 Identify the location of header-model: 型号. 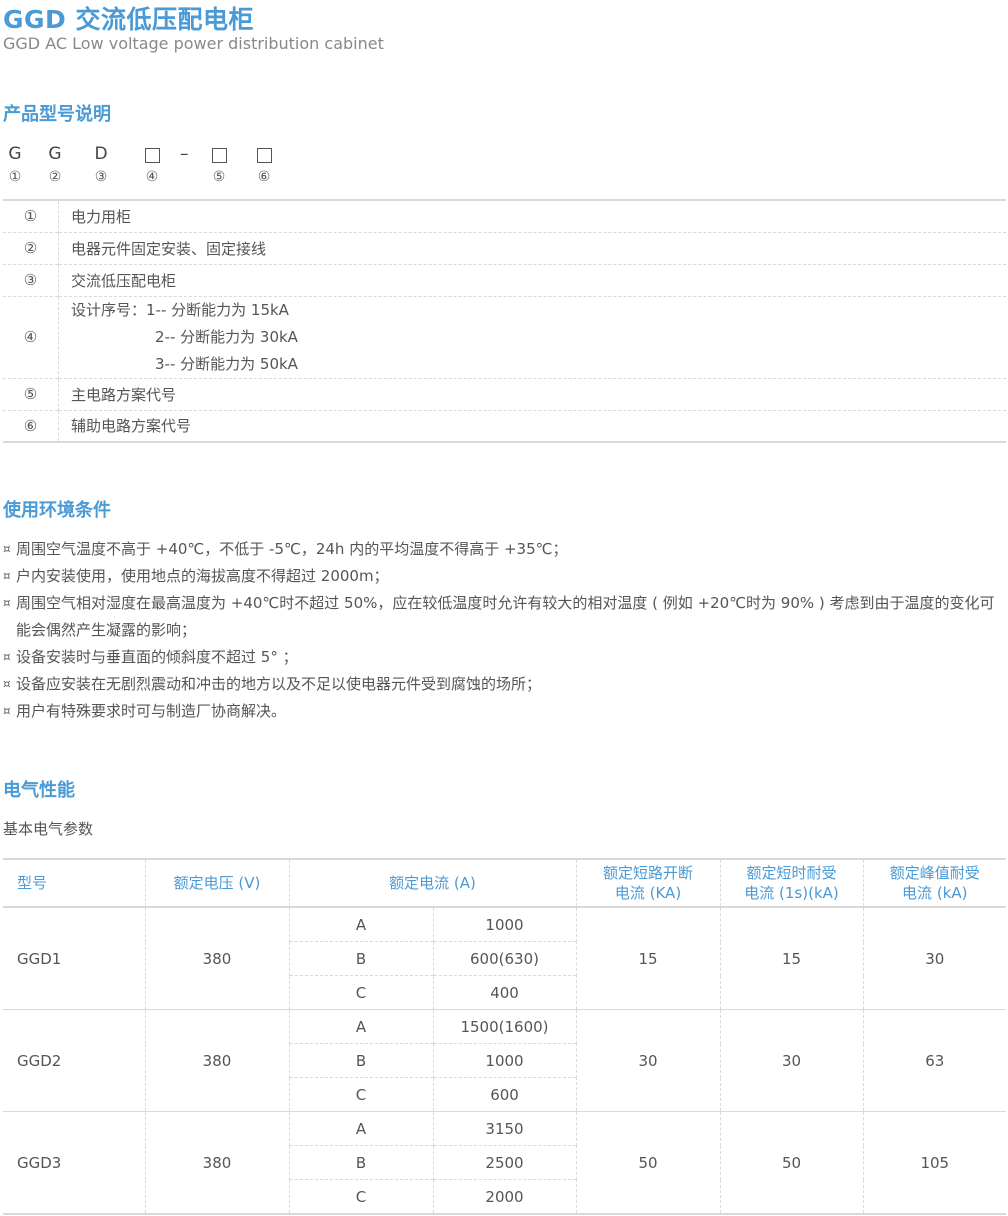
(74, 883).